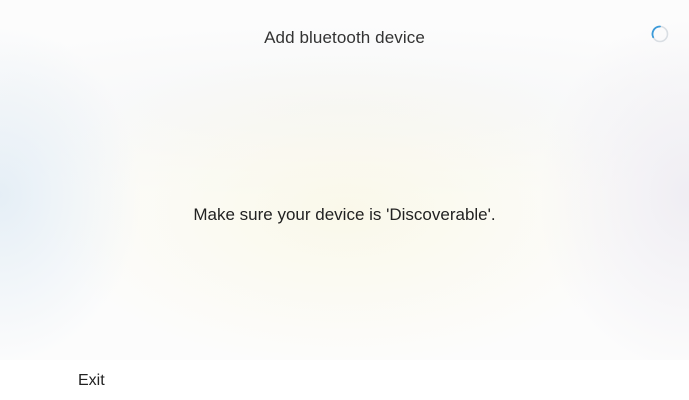 The image size is (689, 400). I want to click on exit-button: Exit, so click(91, 381).